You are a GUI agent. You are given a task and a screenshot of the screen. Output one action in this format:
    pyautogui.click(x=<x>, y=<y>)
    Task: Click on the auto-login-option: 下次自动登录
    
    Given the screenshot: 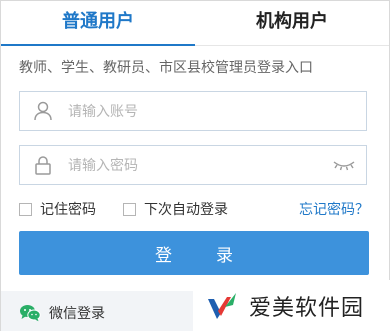 What is the action you would take?
    pyautogui.click(x=175, y=209)
    